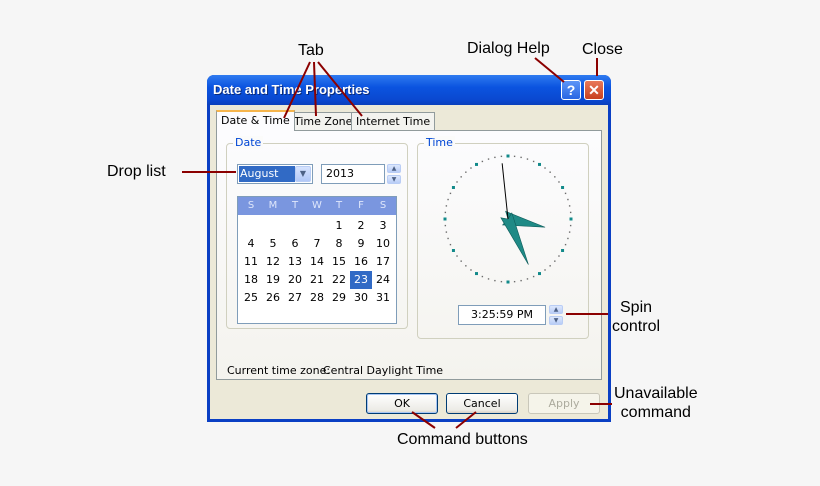 This screenshot has width=820, height=486. I want to click on cancel-button: Cancel, so click(482, 403).